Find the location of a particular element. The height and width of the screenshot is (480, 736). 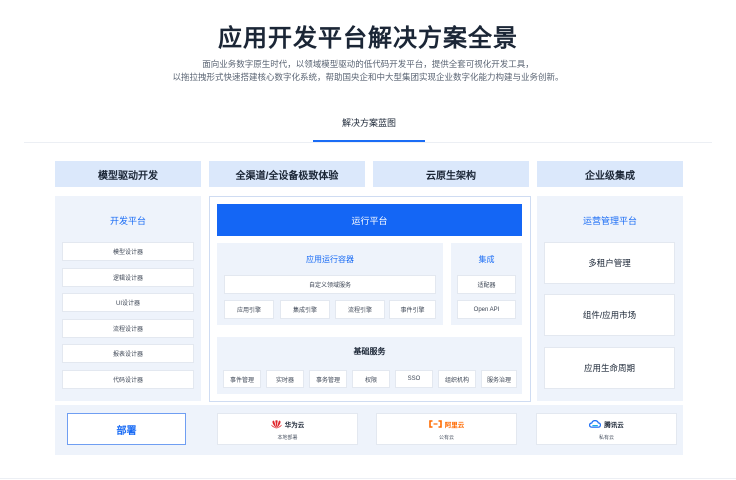

base-item-transaction: 事务管理 is located at coordinates (328, 379).